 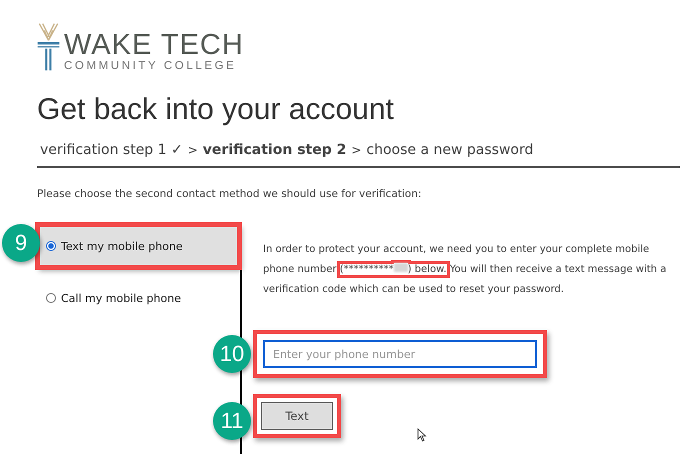 What do you see at coordinates (21, 243) in the screenshot?
I see `callout-badge: 9` at bounding box center [21, 243].